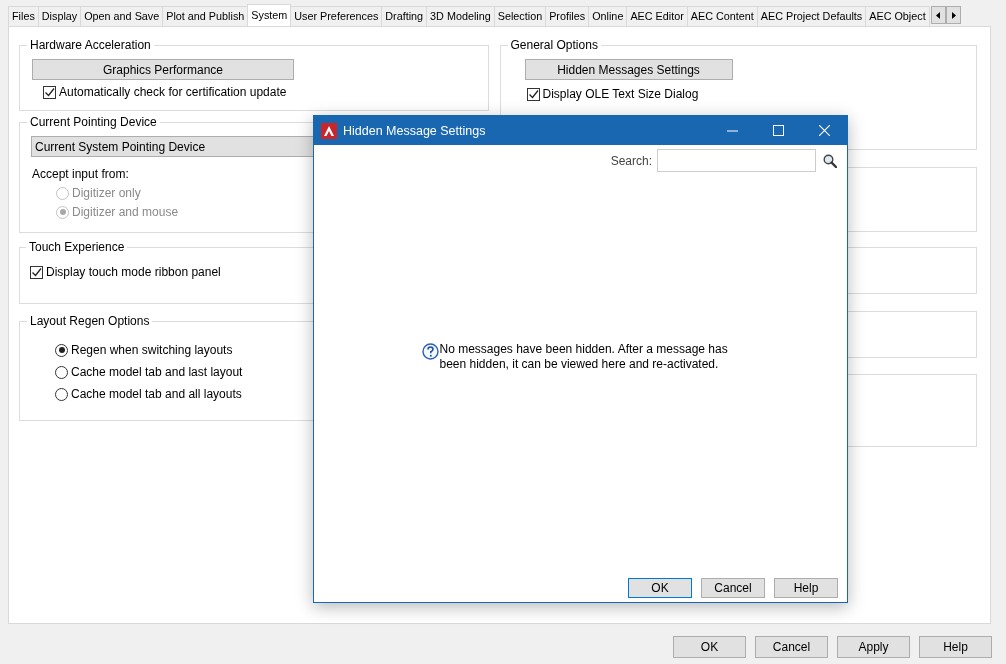  I want to click on dialog-button: Apply, so click(873, 647).